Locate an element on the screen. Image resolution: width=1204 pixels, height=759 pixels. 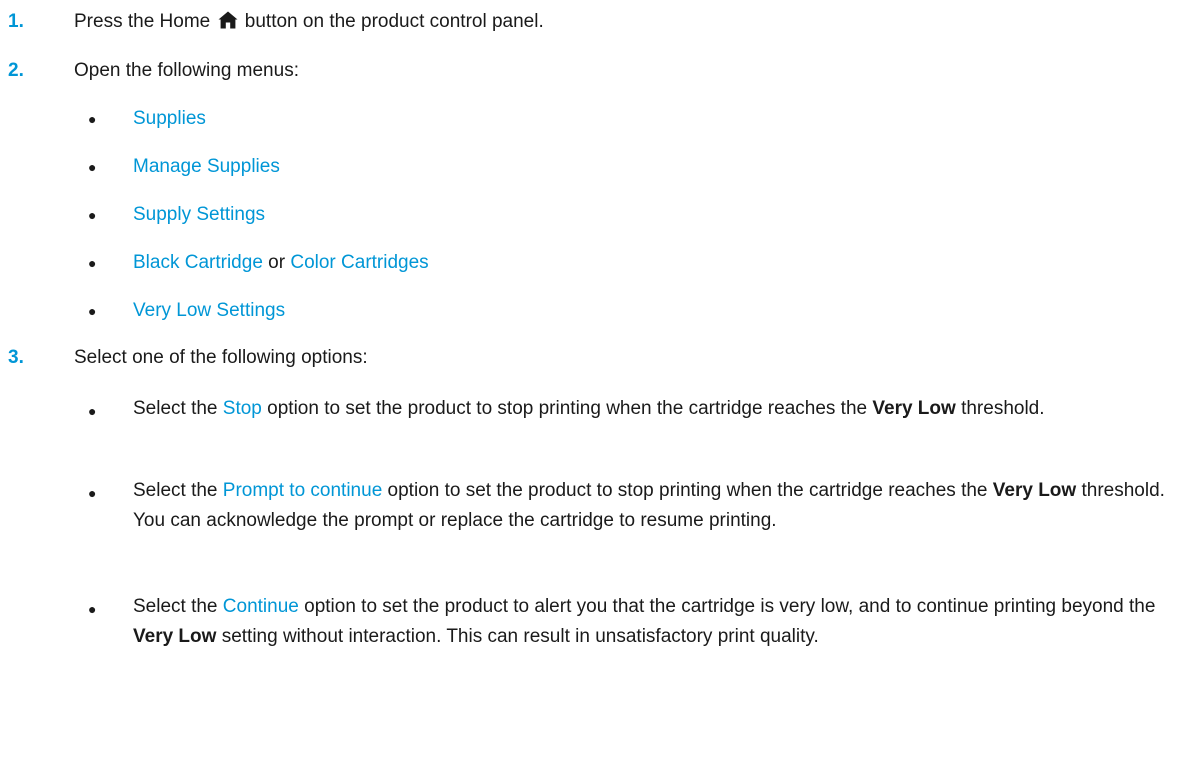
step-text: Select one of the following options: is located at coordinates (221, 357).